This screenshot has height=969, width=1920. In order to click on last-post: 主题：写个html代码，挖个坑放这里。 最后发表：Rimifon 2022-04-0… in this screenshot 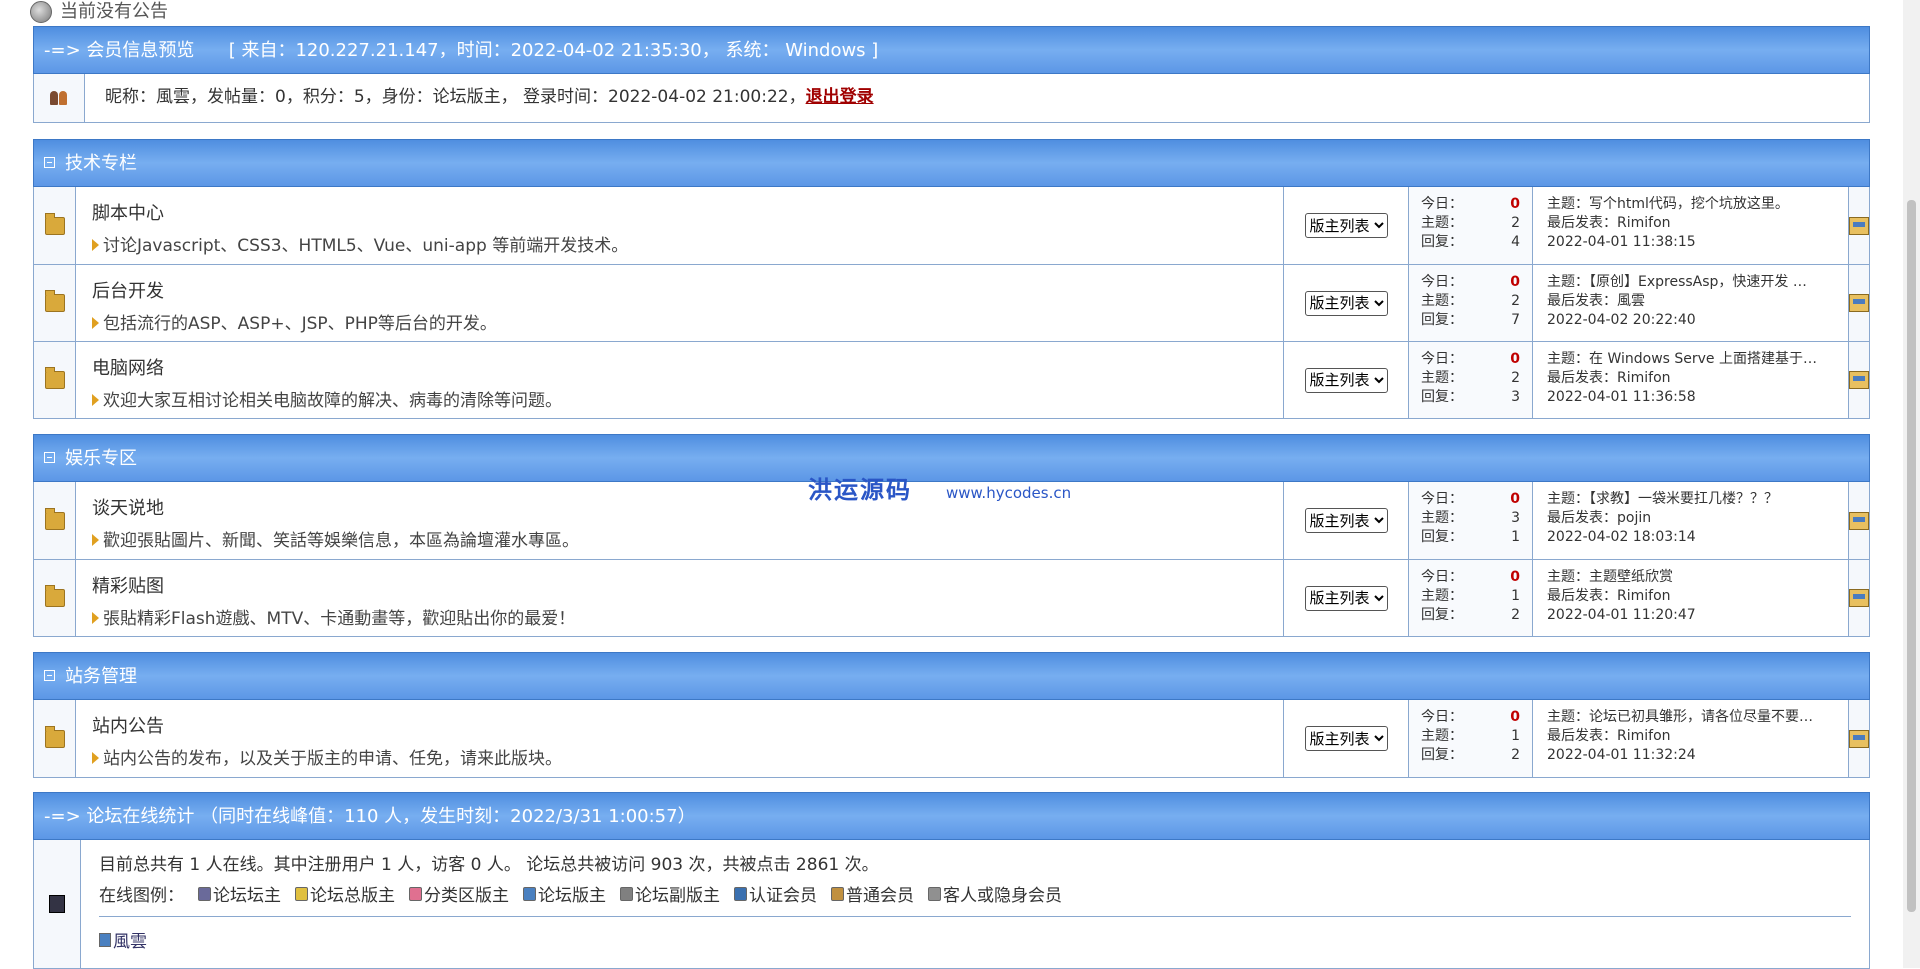, I will do `click(1691, 225)`.